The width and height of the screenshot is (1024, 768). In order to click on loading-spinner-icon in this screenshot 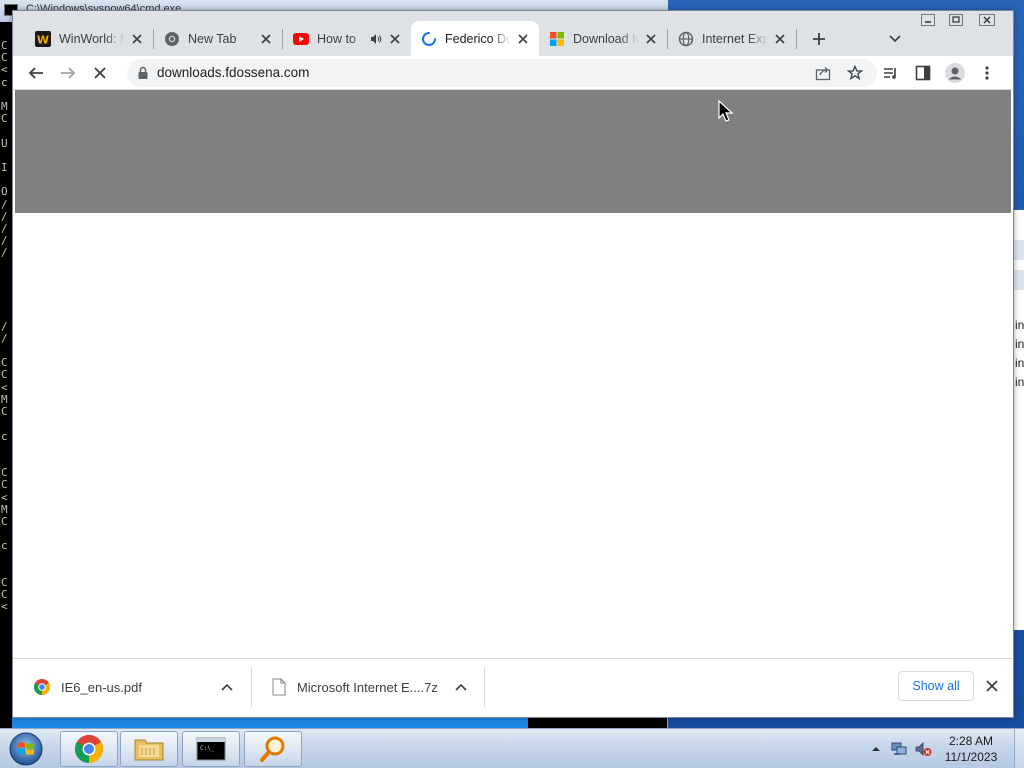, I will do `click(429, 39)`.